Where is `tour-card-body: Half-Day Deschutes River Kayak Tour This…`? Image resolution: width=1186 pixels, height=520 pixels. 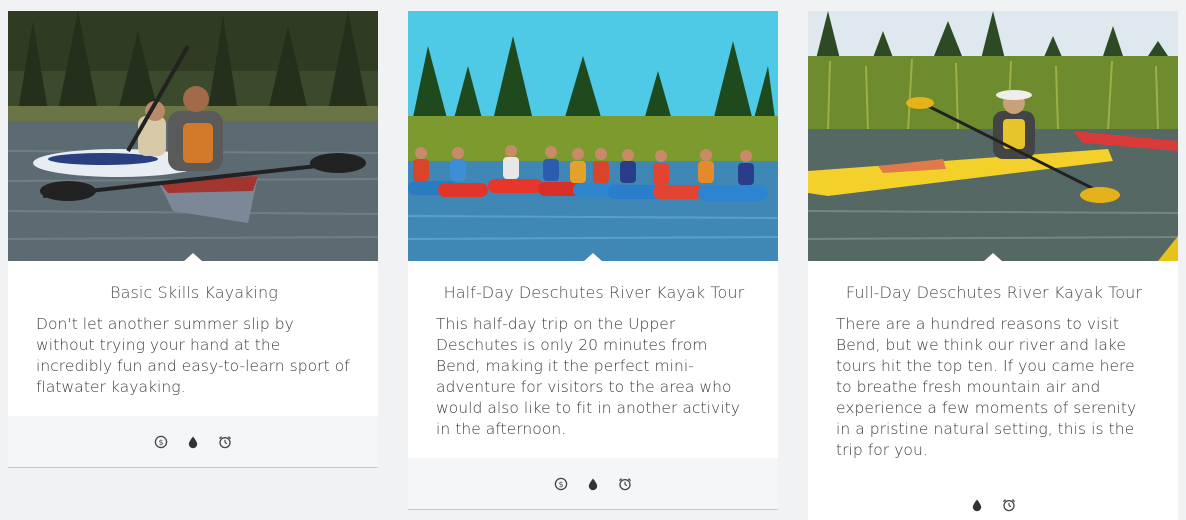
tour-card-body: Half-Day Deschutes River Kayak Tour This… is located at coordinates (593, 359).